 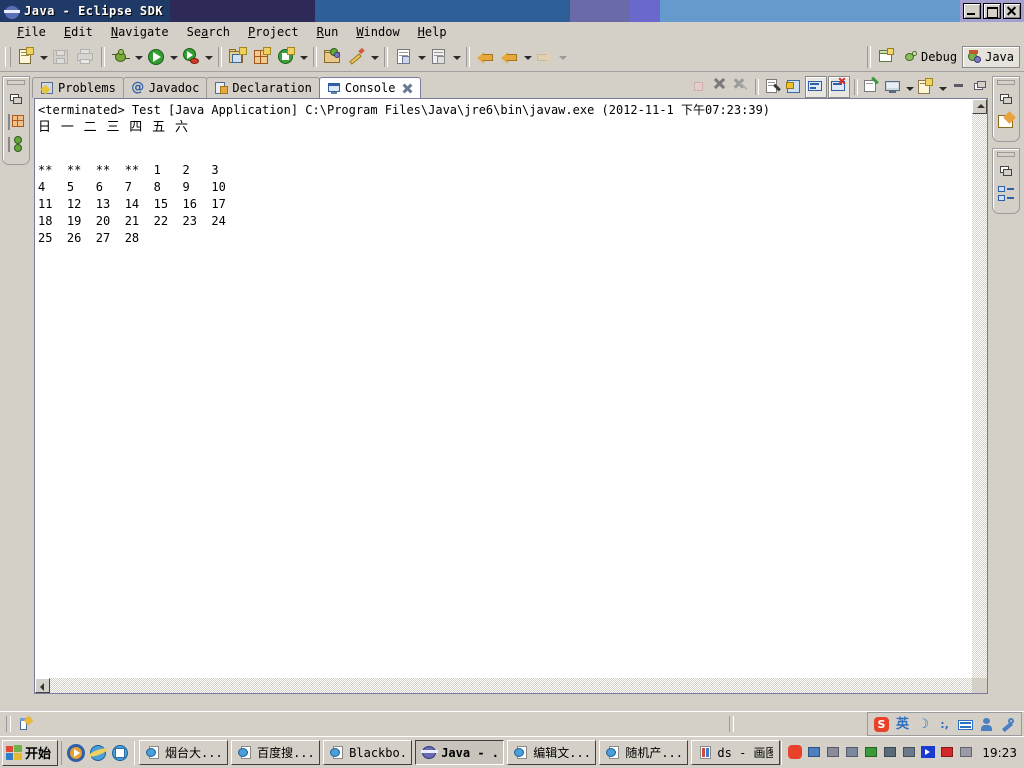 I want to click on prev-annotation-button, so click(x=439, y=57).